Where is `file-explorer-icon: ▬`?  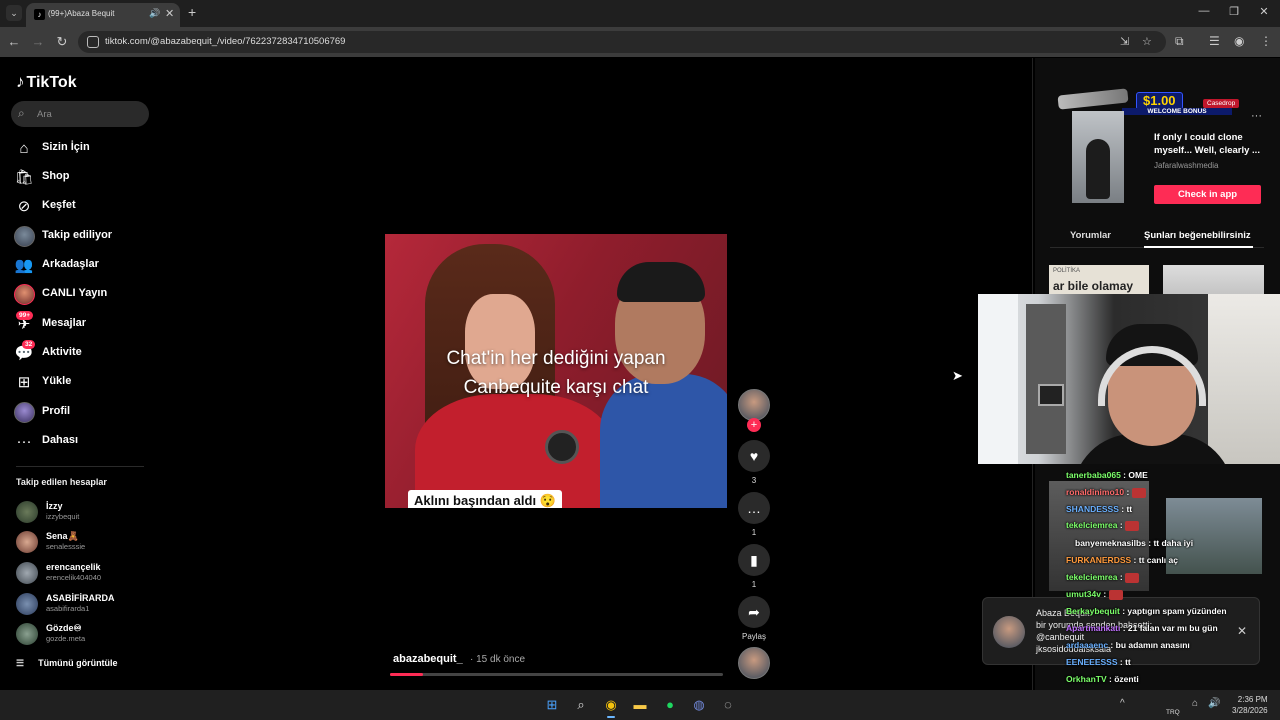
file-explorer-icon: ▬ is located at coordinates (640, 705).